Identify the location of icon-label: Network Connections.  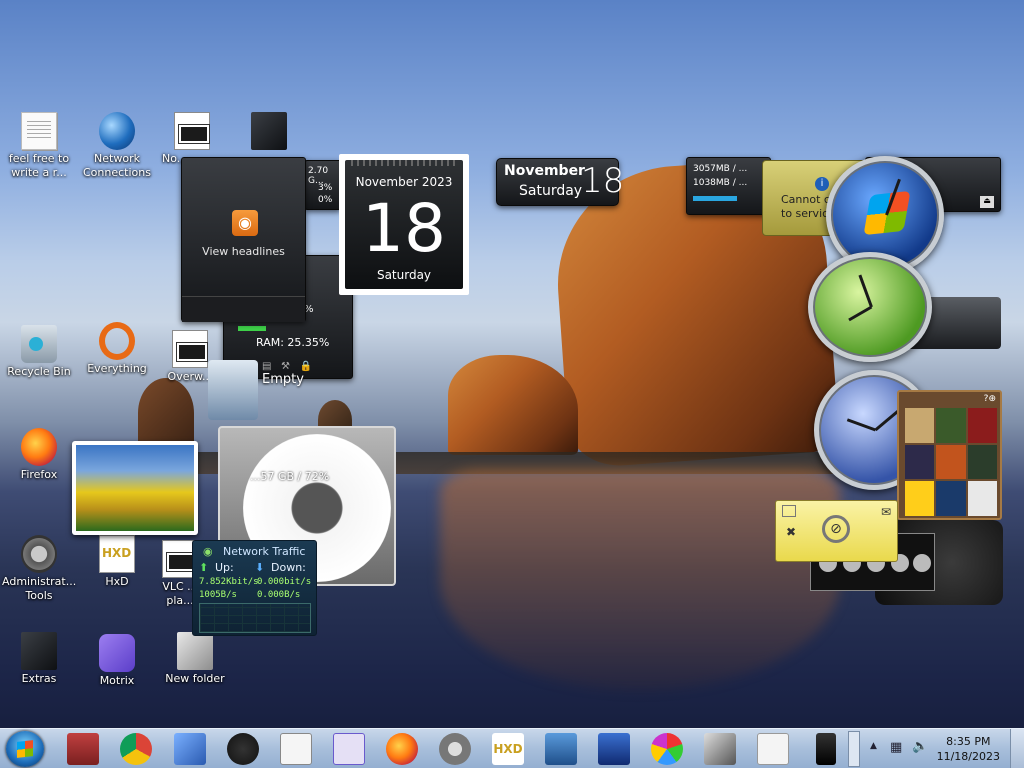
(117, 165).